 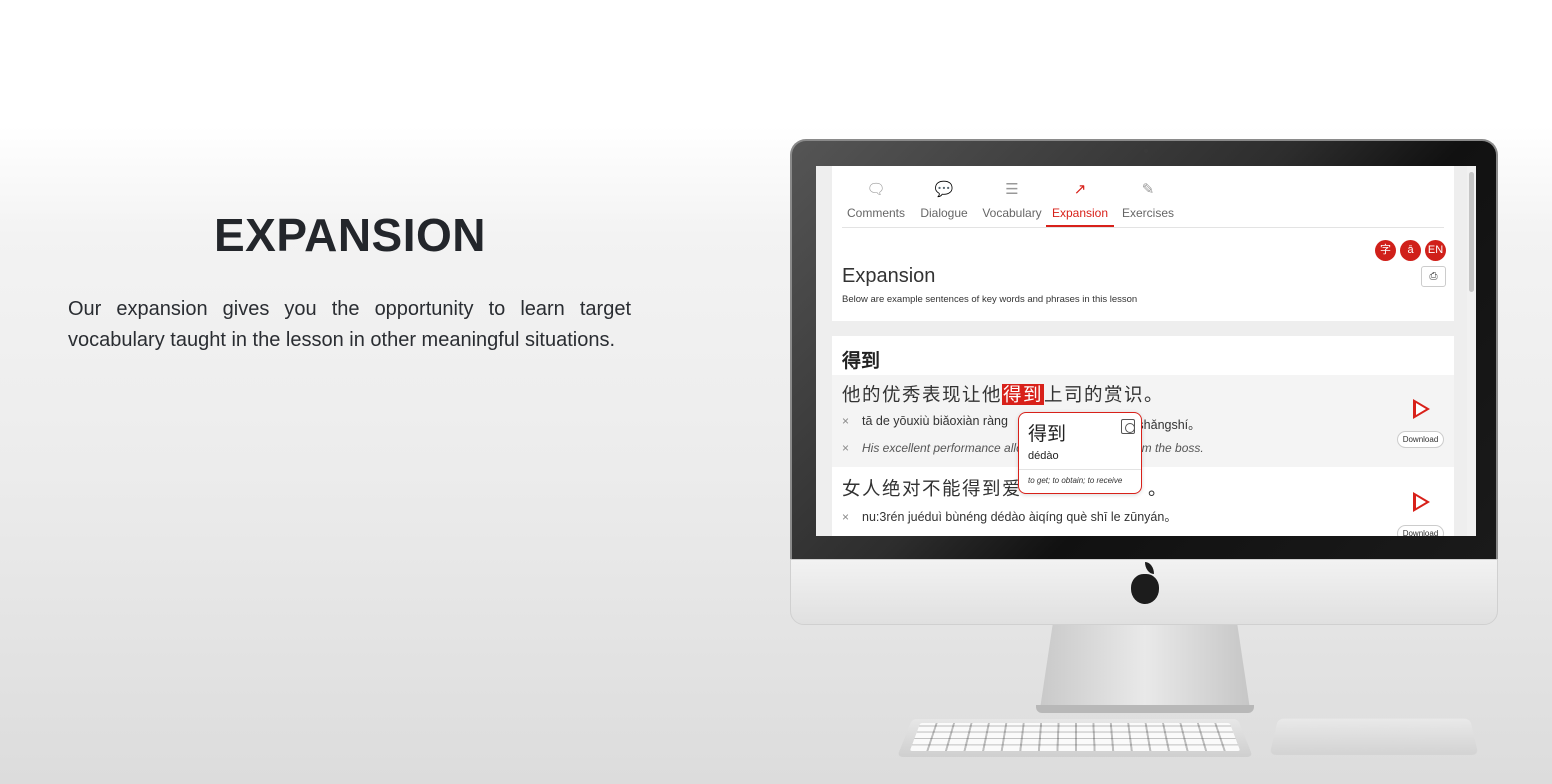 I want to click on apple-logo-leaf, so click(x=1149, y=568).